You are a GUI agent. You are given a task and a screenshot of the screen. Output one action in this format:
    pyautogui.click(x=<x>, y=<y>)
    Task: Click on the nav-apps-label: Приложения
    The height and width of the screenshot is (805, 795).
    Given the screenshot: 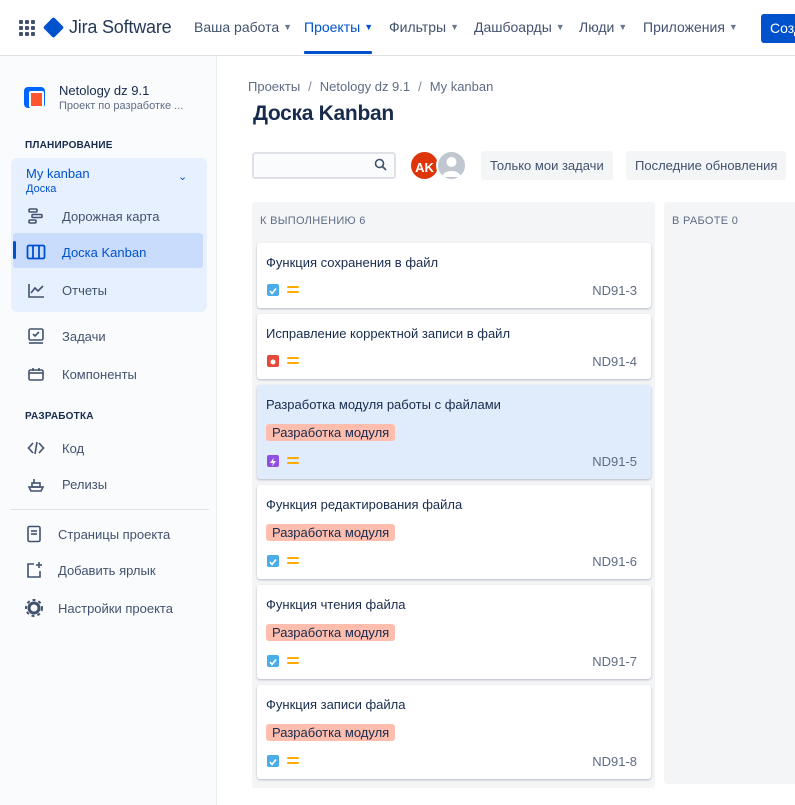 What is the action you would take?
    pyautogui.click(x=684, y=27)
    